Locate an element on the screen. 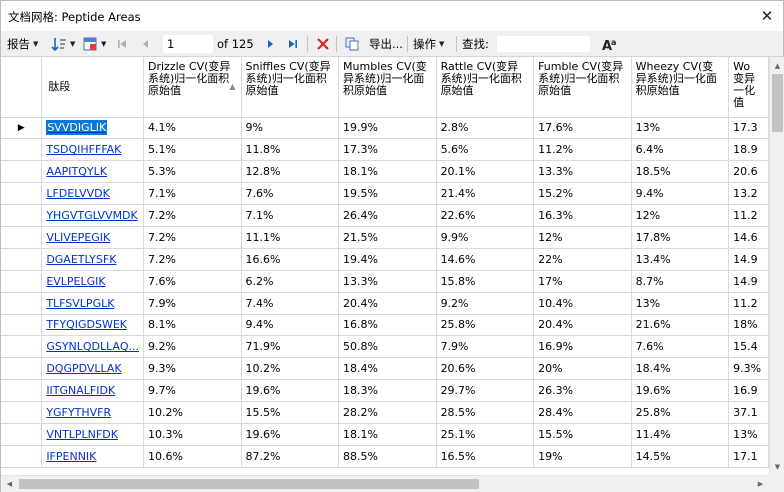 The image size is (784, 492). cv-value-cell: 19.9% is located at coordinates (387, 128).